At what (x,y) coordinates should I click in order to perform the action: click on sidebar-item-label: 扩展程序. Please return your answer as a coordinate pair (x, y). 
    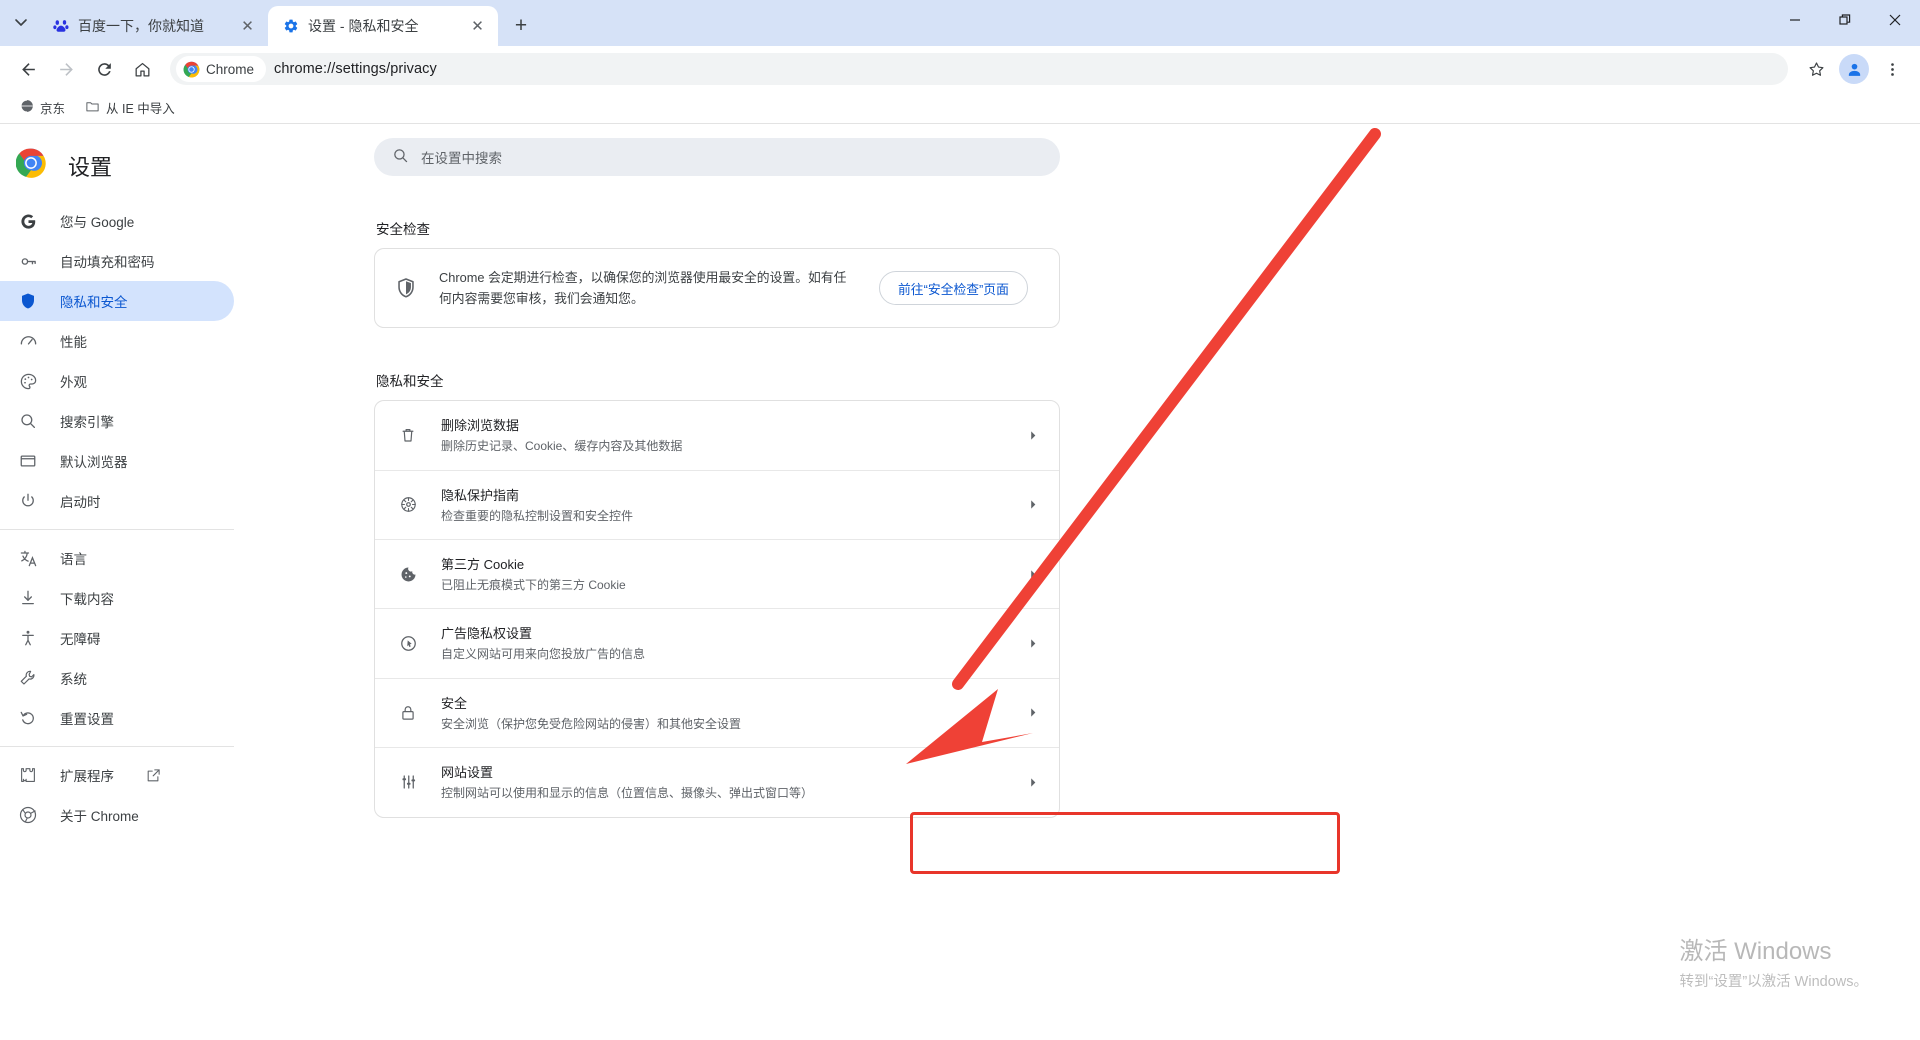
    Looking at the image, I should click on (87, 776).